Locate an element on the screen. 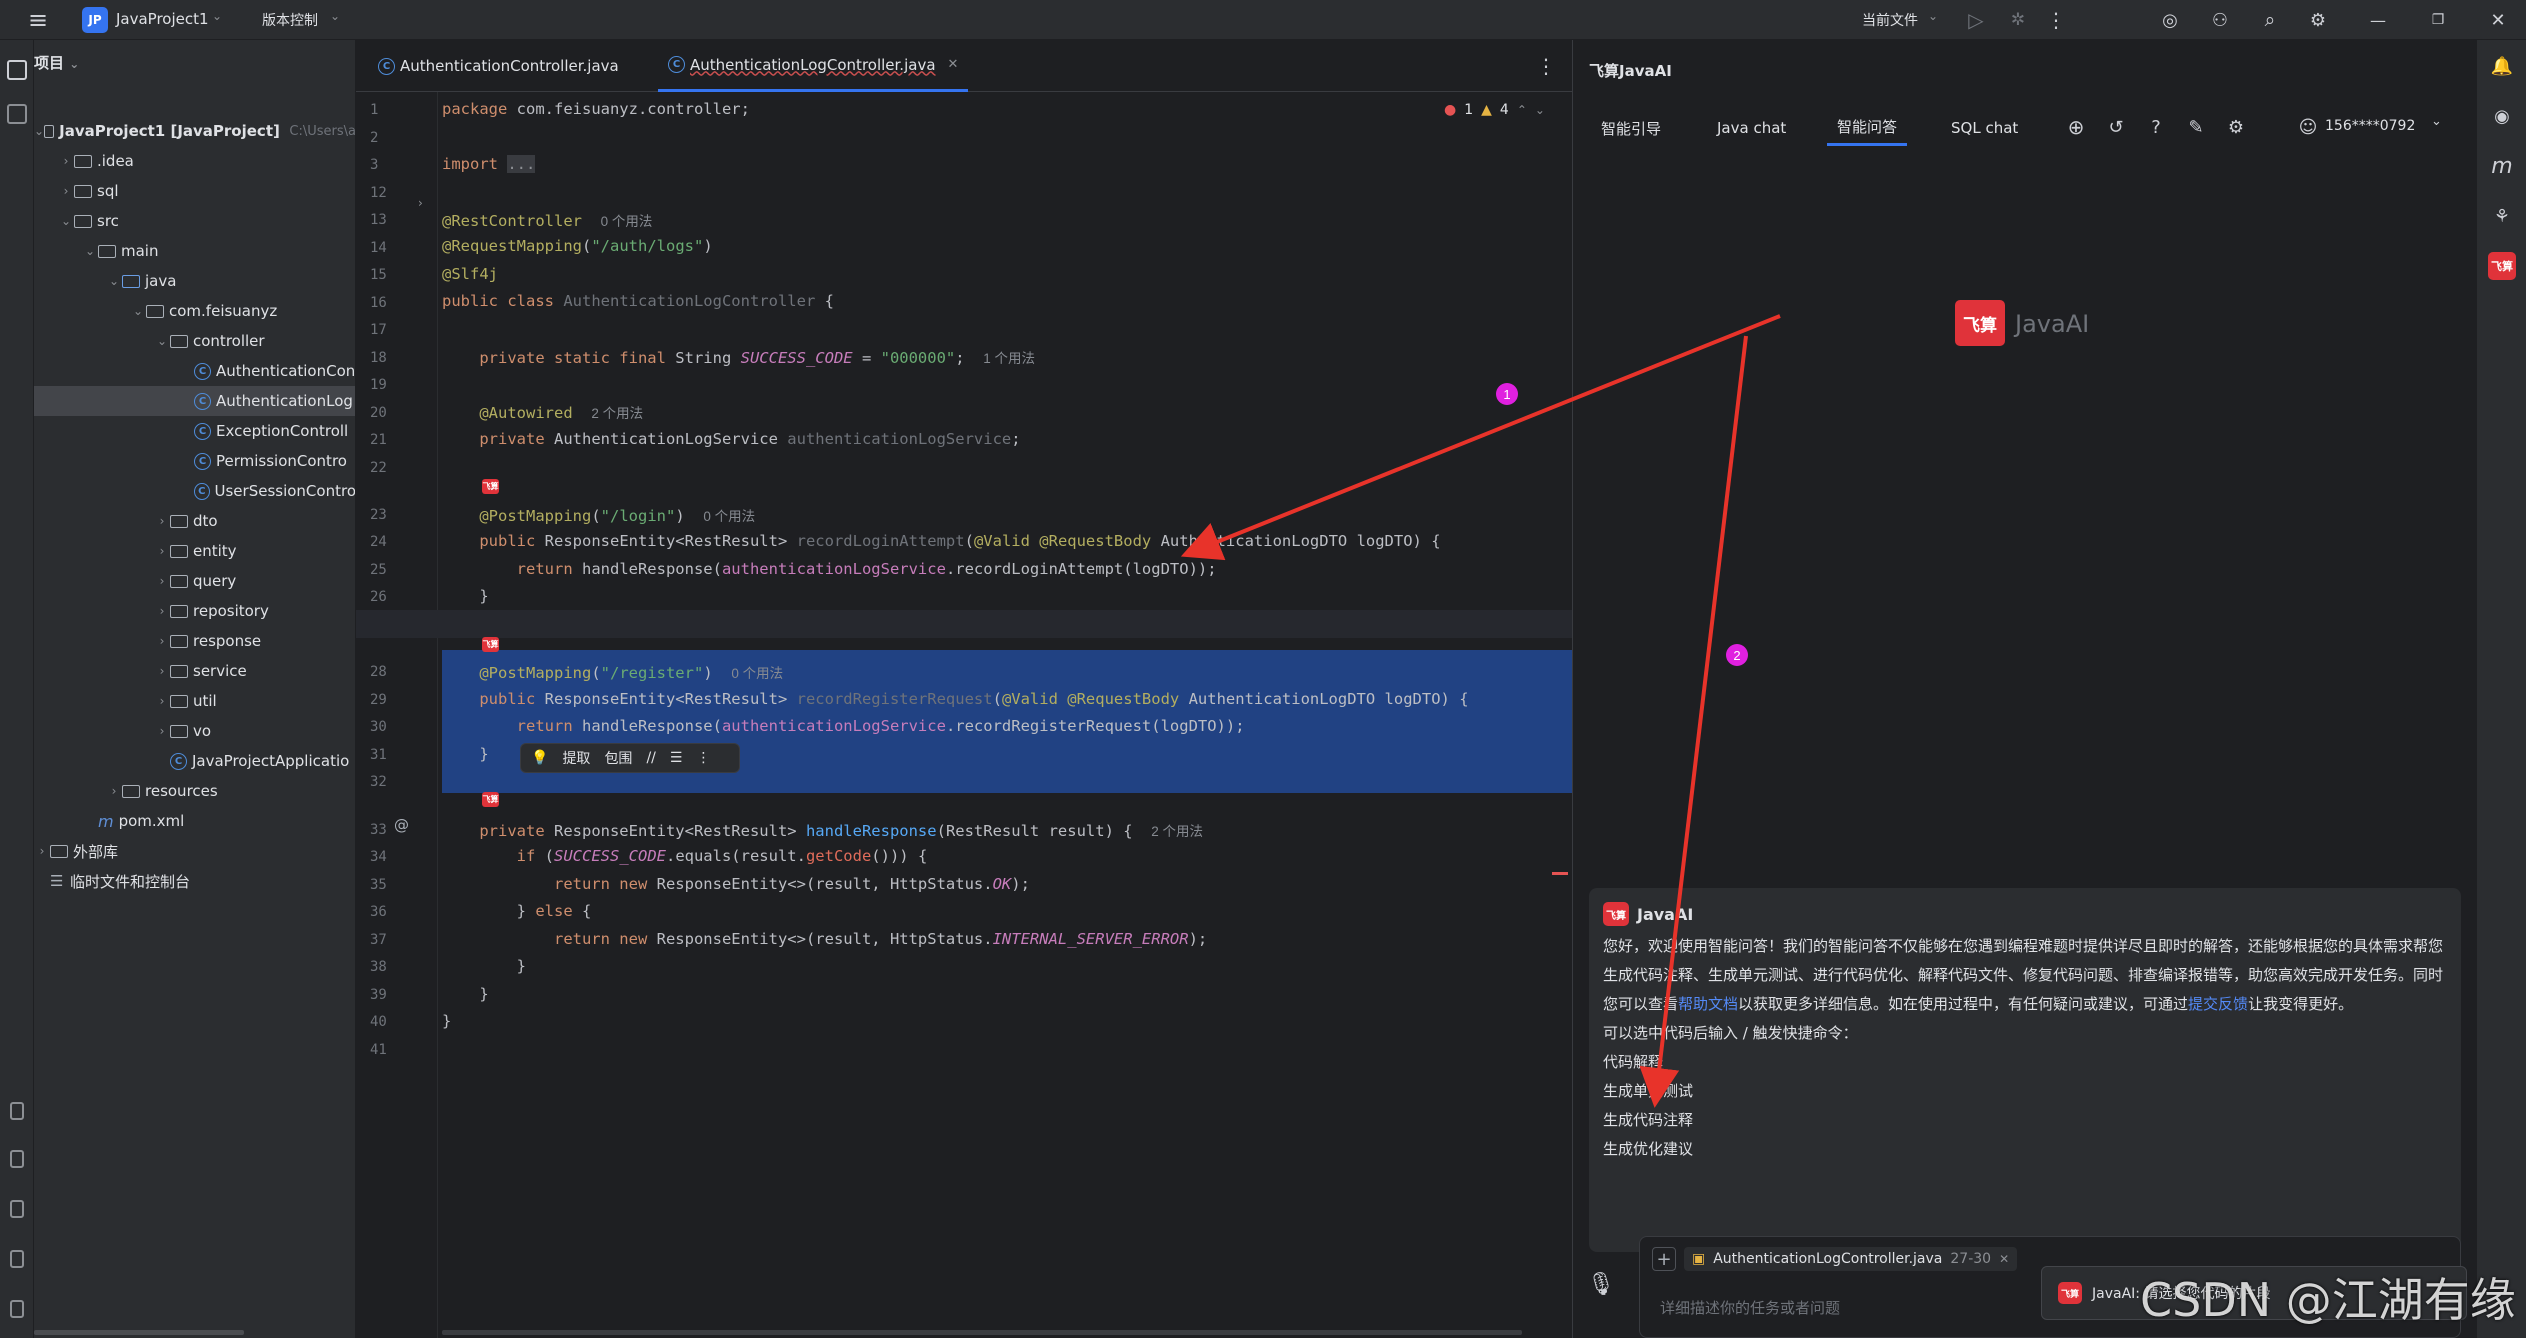  search-icon: ⌕ is located at coordinates (2270, 20).